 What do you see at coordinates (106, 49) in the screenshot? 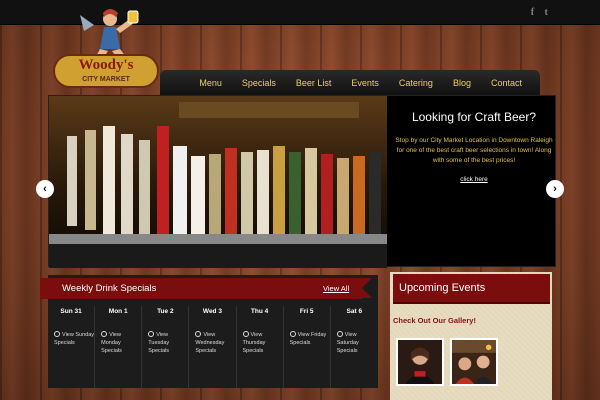
I see `site-logo: Woody's CITY MARKET` at bounding box center [106, 49].